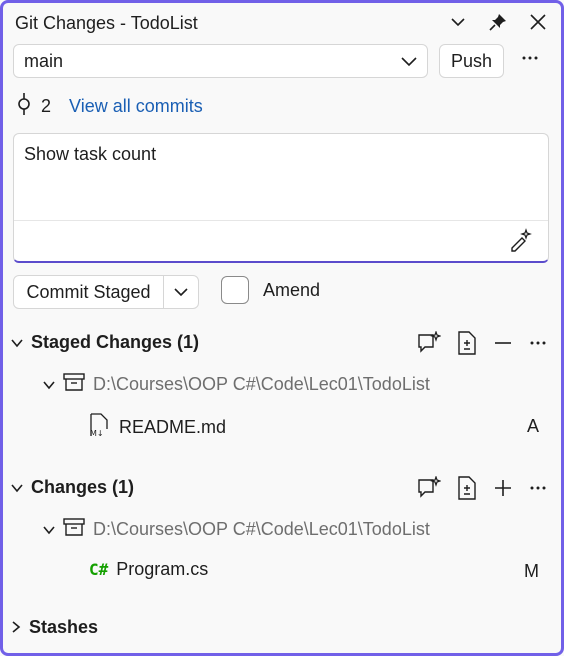  Describe the element at coordinates (531, 571) in the screenshot. I see `changes-file-status: M` at that location.